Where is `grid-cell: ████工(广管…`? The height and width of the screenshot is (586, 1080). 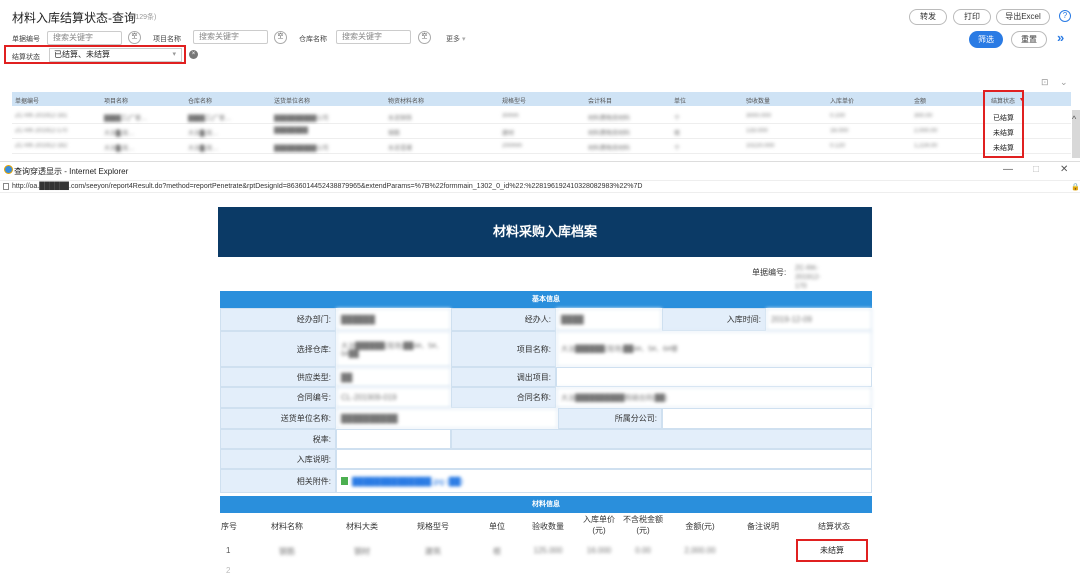 grid-cell: ████工(广管… is located at coordinates (210, 119).